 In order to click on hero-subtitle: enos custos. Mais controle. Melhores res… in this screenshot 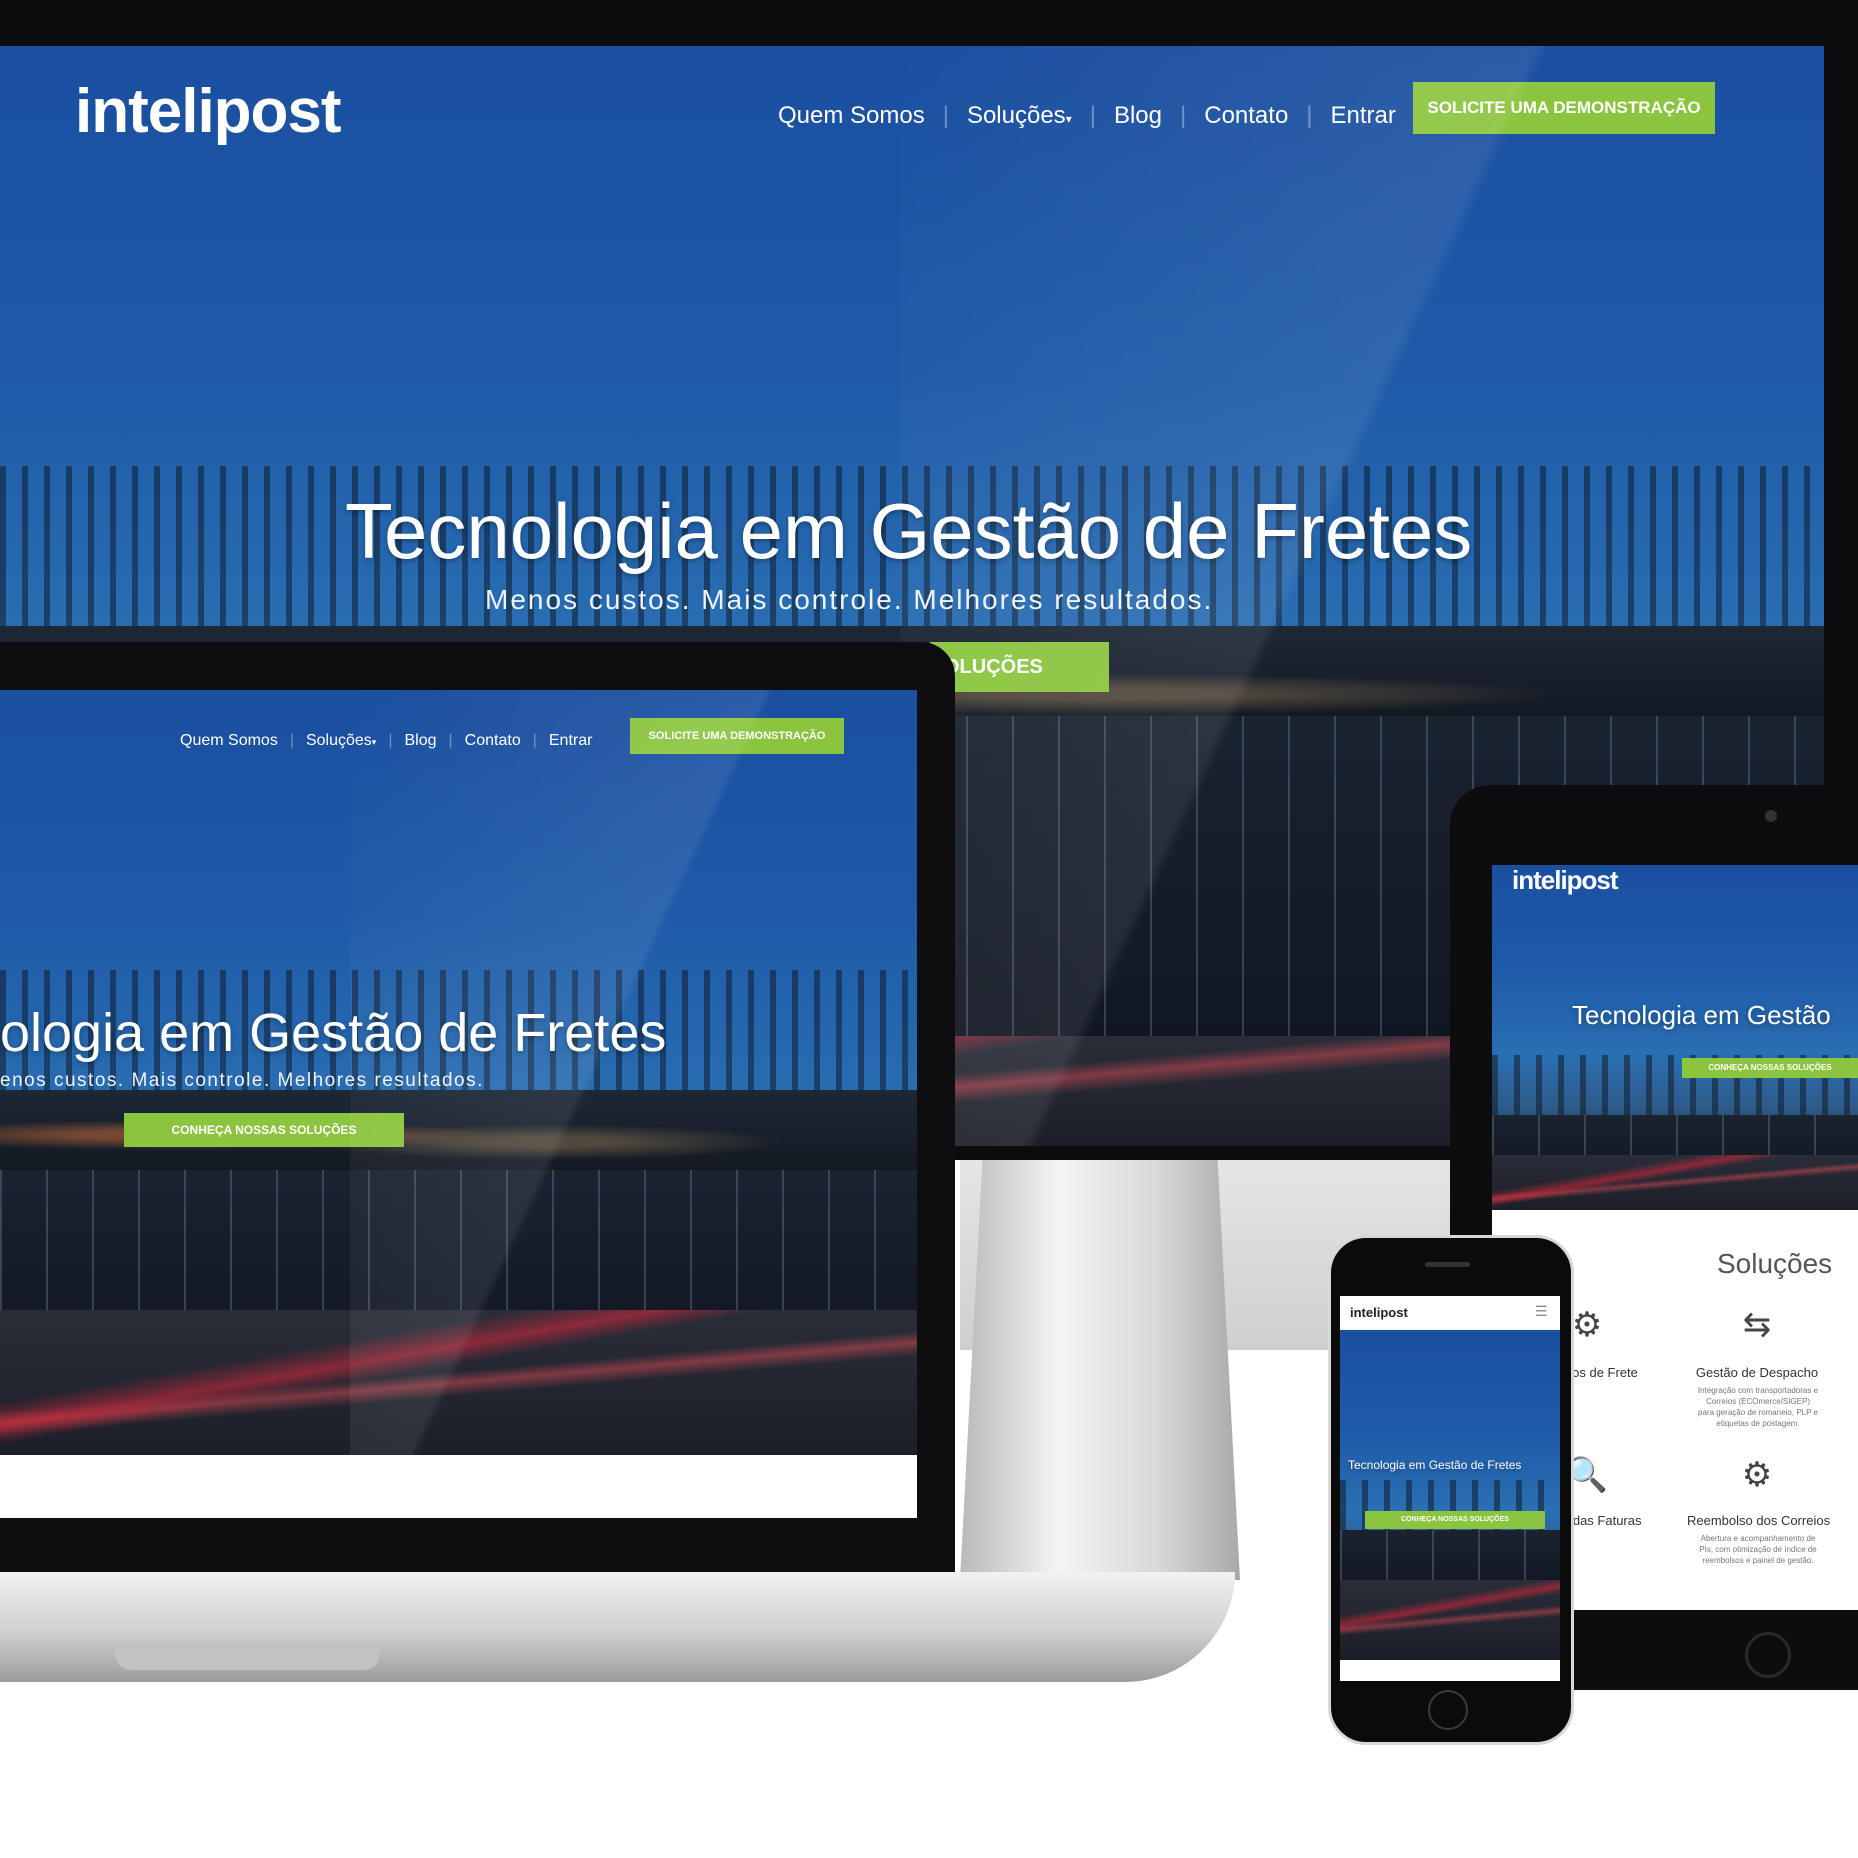, I will do `click(242, 1080)`.